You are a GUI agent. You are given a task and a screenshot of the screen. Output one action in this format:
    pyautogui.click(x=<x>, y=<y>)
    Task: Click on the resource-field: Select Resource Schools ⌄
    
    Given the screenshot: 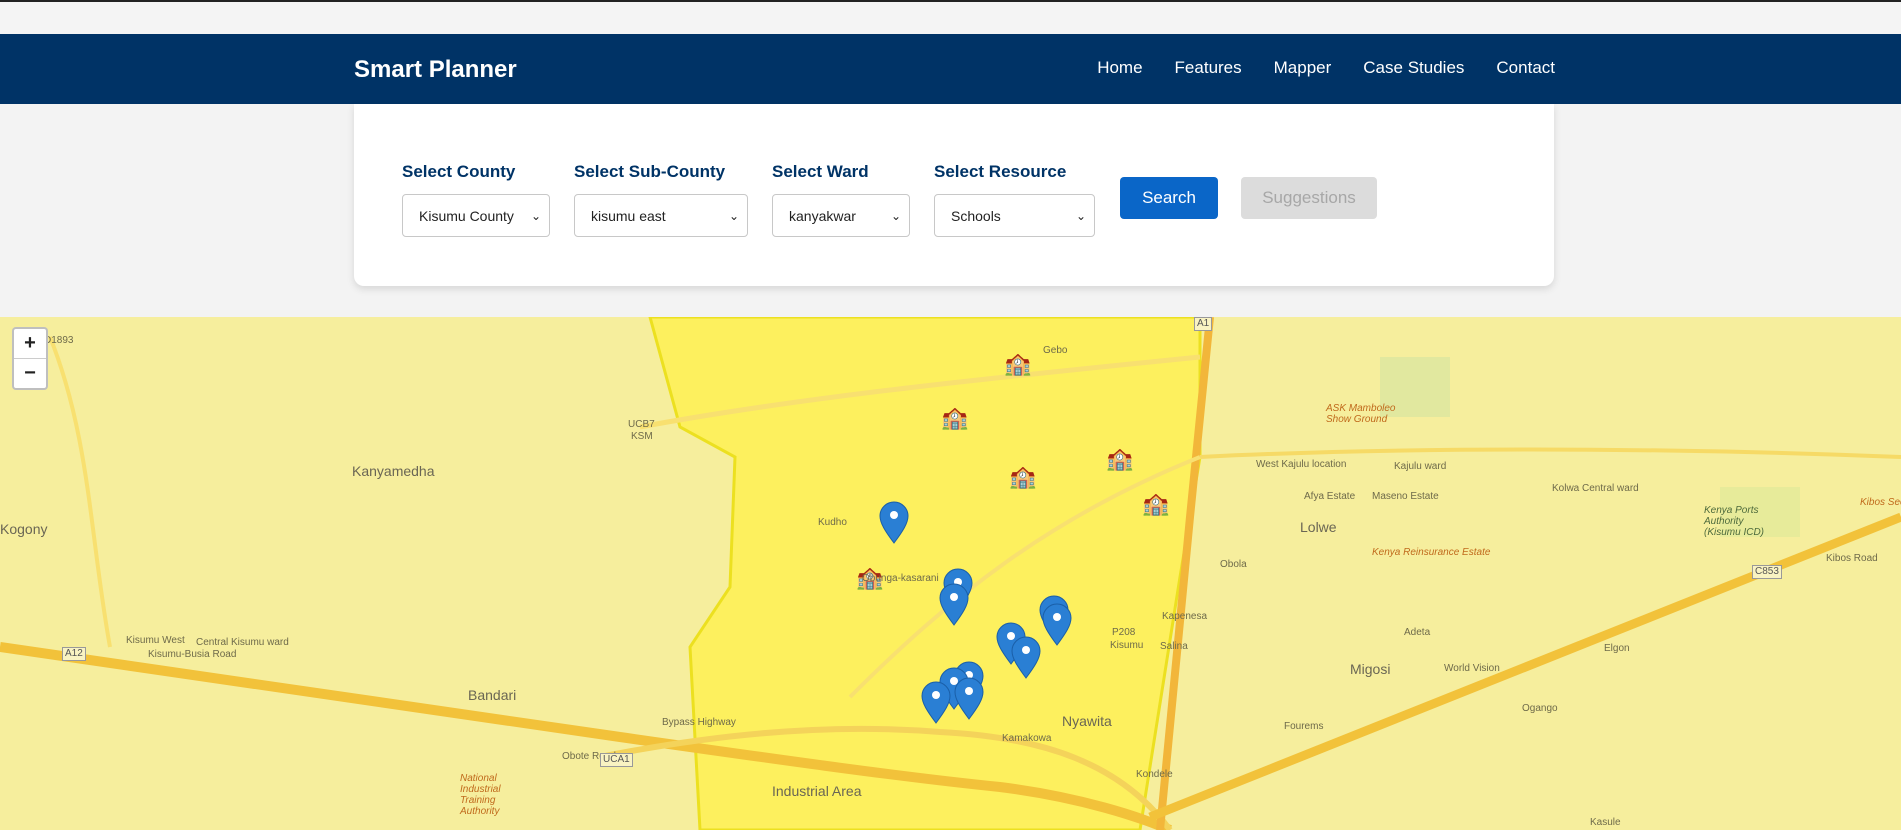 What is the action you would take?
    pyautogui.click(x=1014, y=199)
    